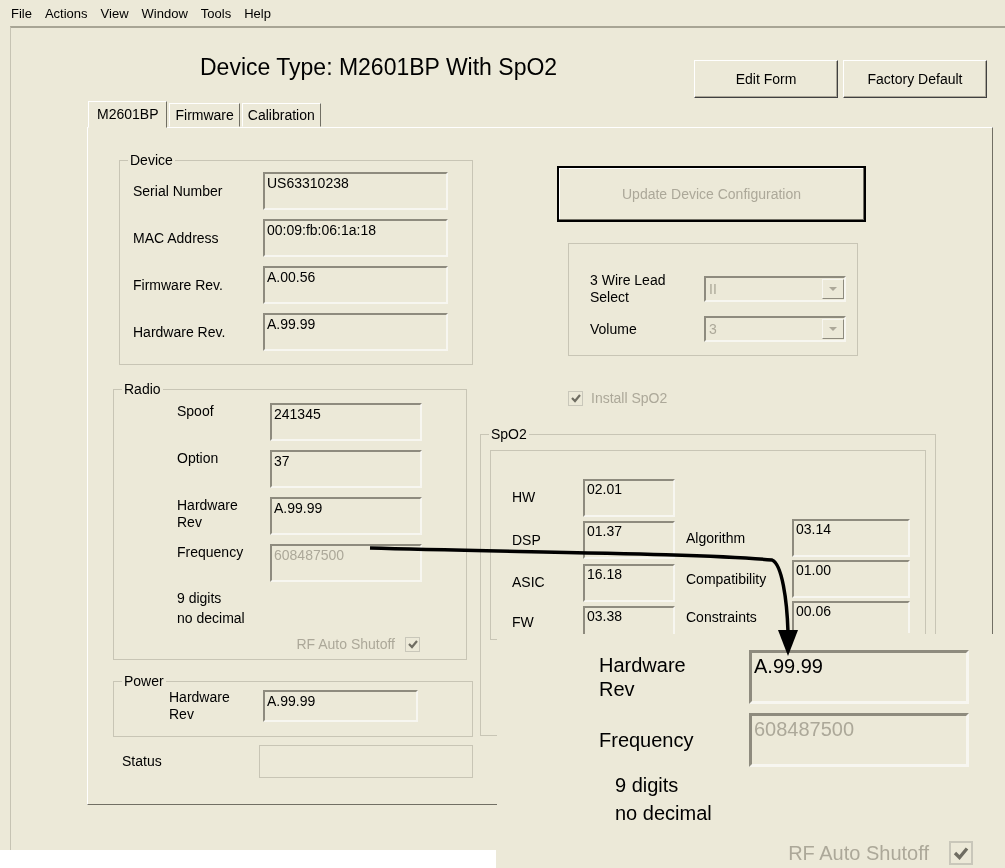 Image resolution: width=1005 pixels, height=868 pixels. What do you see at coordinates (142, 761) in the screenshot?
I see `field-label: Status` at bounding box center [142, 761].